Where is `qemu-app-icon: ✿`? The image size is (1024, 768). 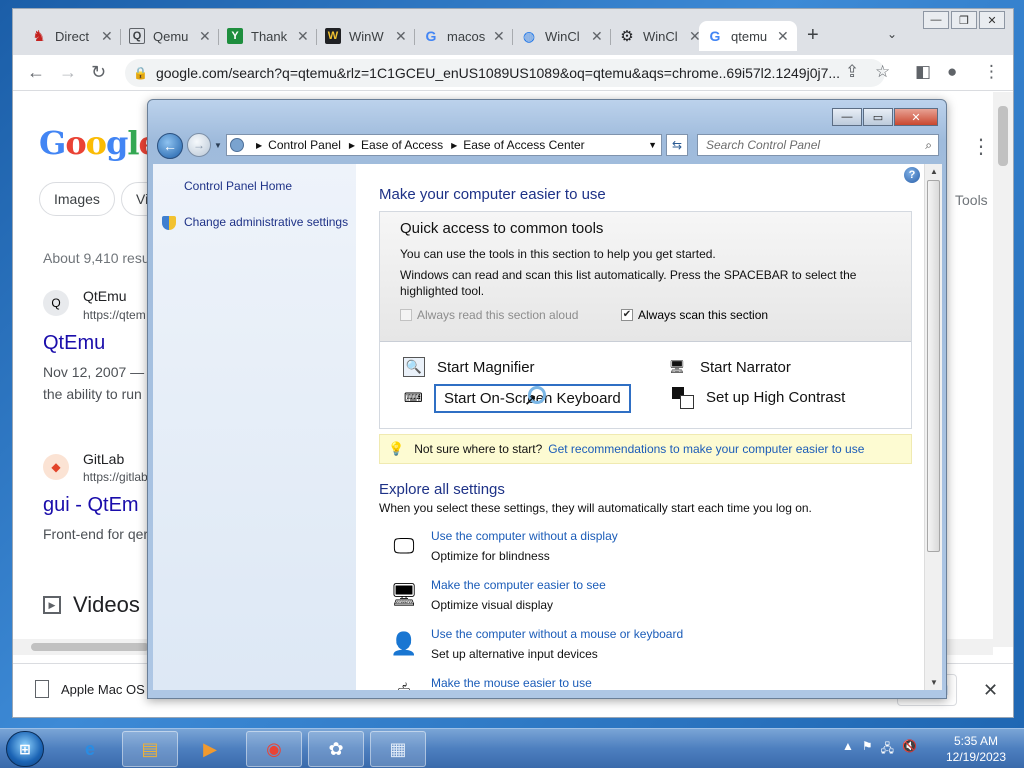
qemu-app-icon: ✿ is located at coordinates (336, 749).